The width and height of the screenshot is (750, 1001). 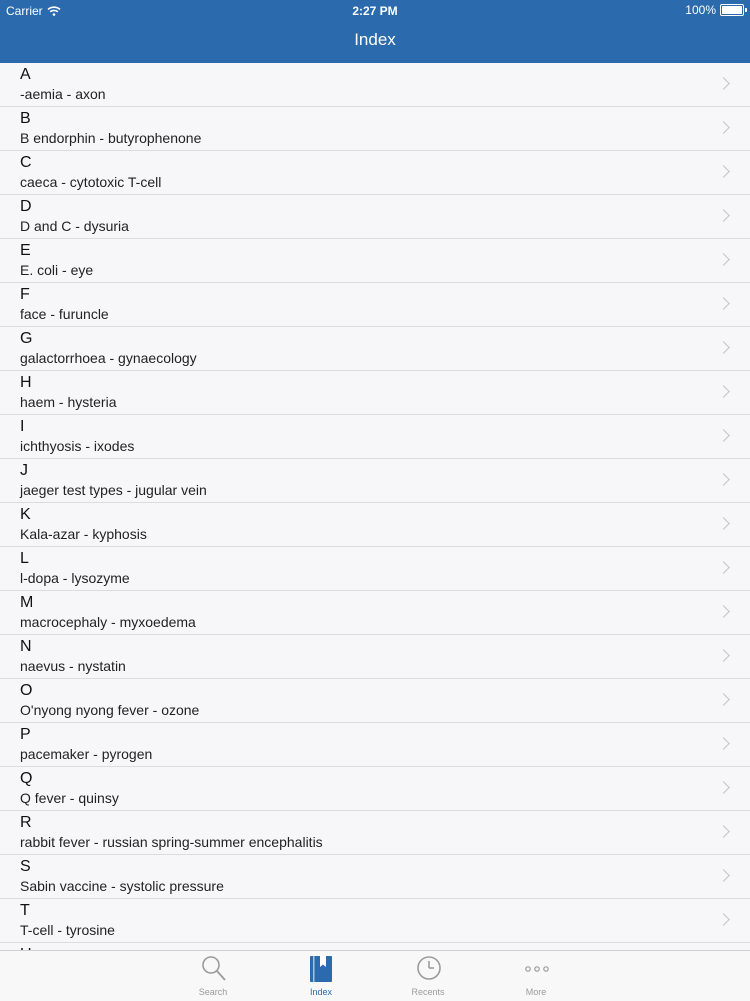 What do you see at coordinates (24, 470) in the screenshot?
I see `index-letter: J` at bounding box center [24, 470].